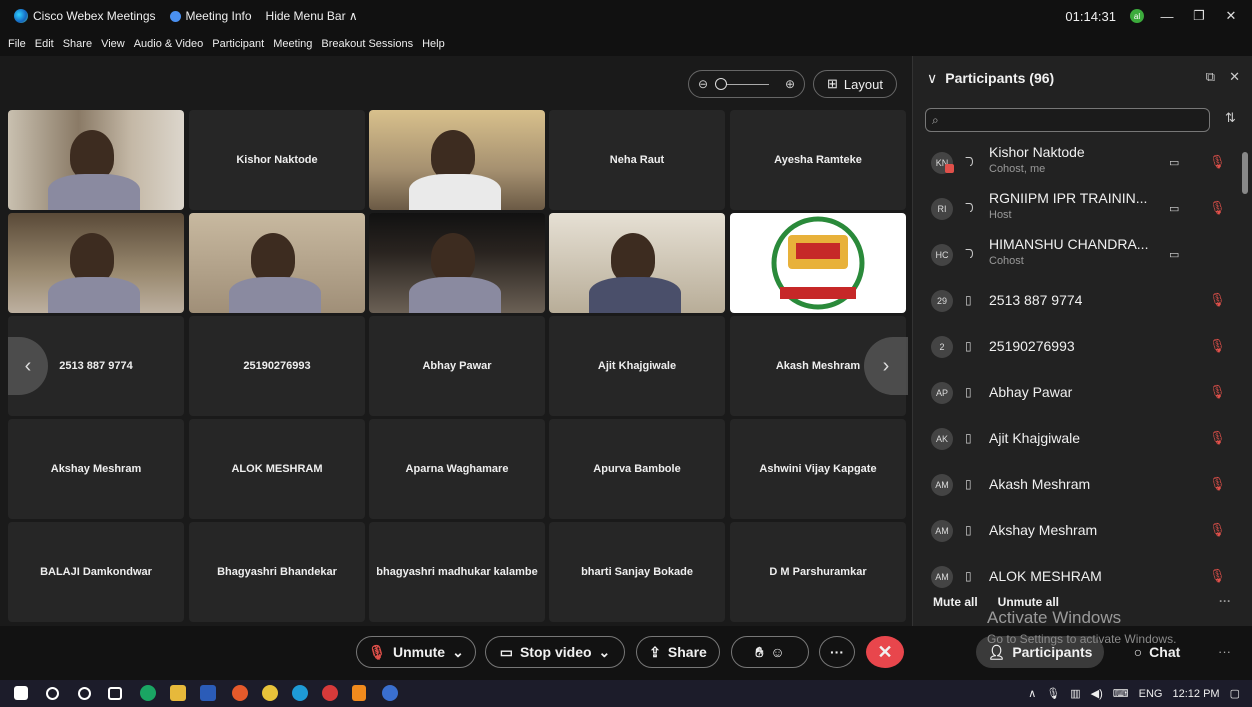 Image resolution: width=1252 pixels, height=707 pixels. What do you see at coordinates (1075, 163) in the screenshot?
I see `participant-row: KN ᘄ Kishor Naktode Cohost, me ▭ 🎙︎` at bounding box center [1075, 163].